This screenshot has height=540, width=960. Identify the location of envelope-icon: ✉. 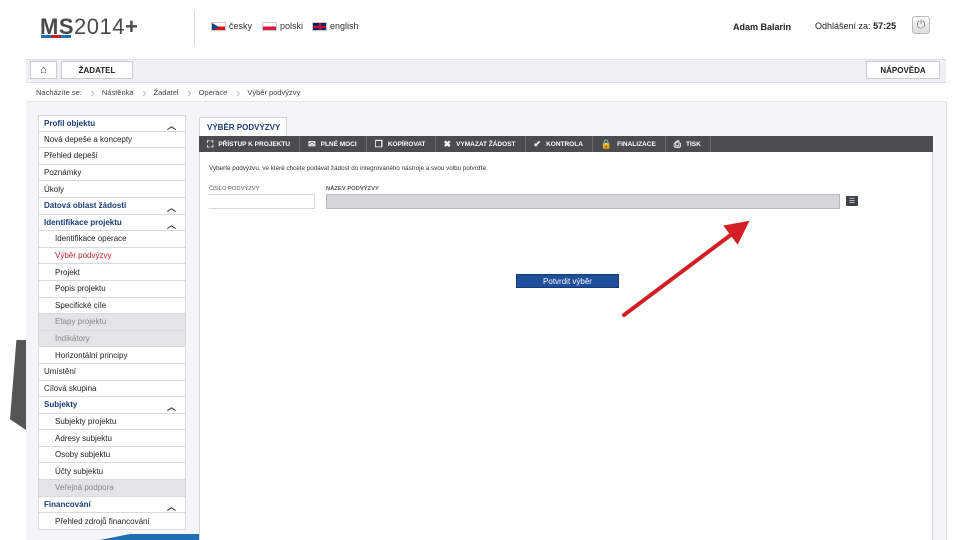
(312, 143).